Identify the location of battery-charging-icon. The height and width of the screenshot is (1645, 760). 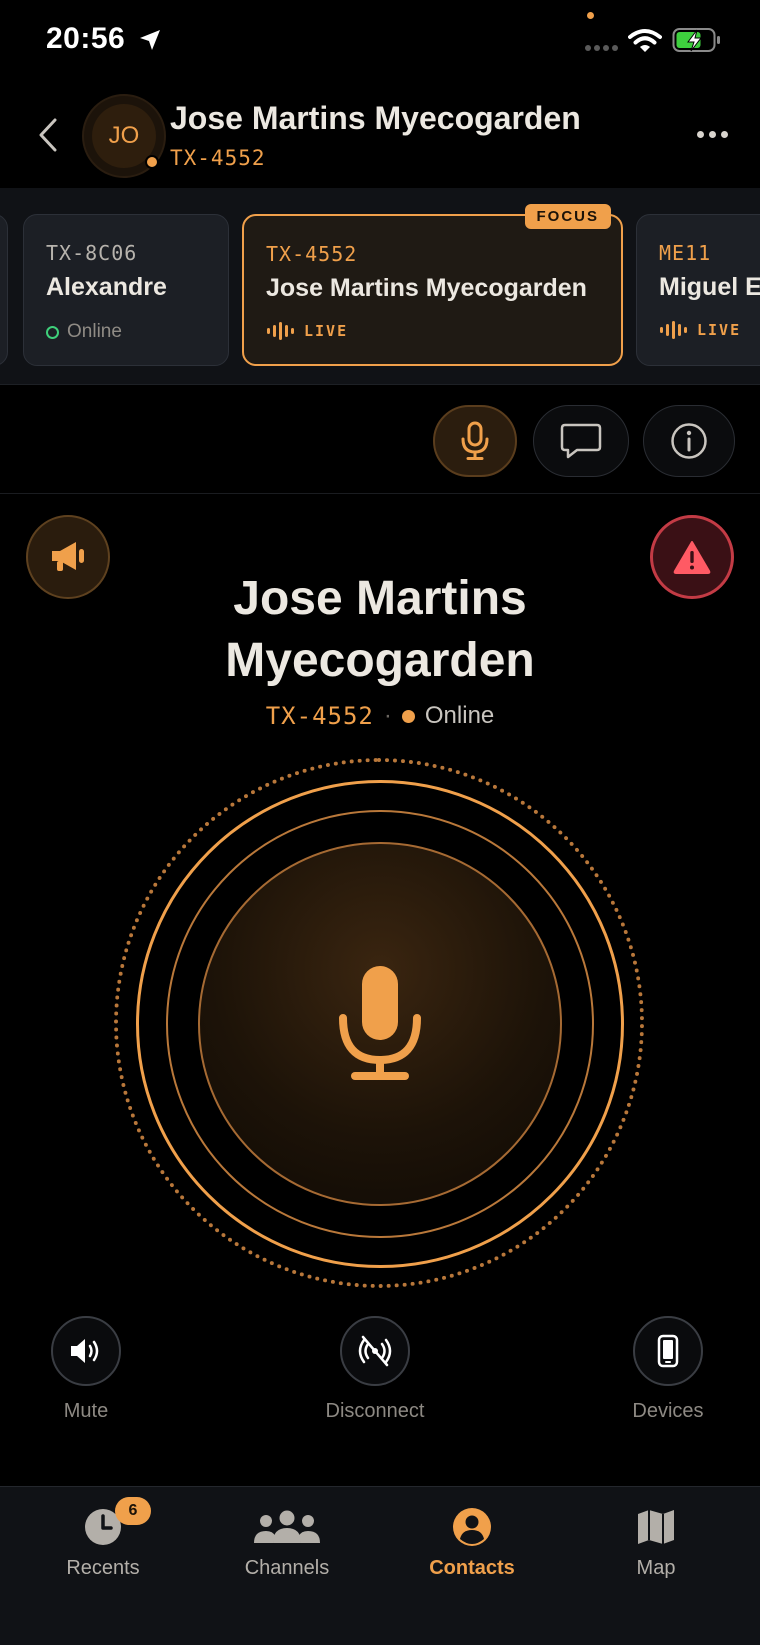
(696, 40).